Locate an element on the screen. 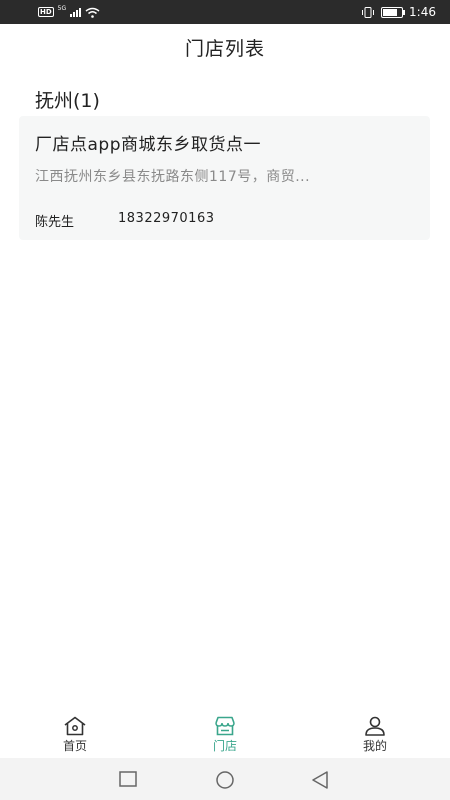  back-triangle-icon is located at coordinates (320, 780).